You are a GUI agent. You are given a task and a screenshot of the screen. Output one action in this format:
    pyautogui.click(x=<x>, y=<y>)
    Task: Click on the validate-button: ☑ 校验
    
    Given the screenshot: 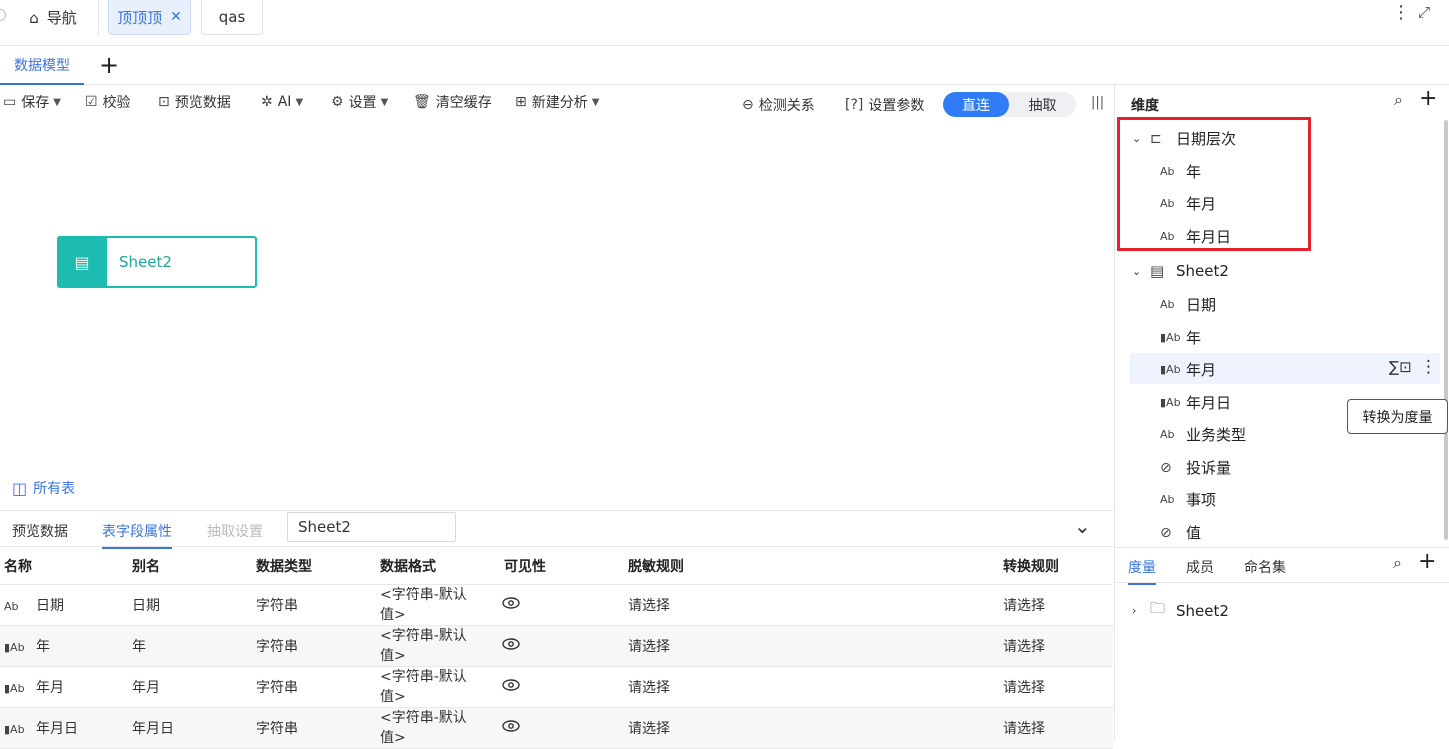 What is the action you would take?
    pyautogui.click(x=108, y=102)
    